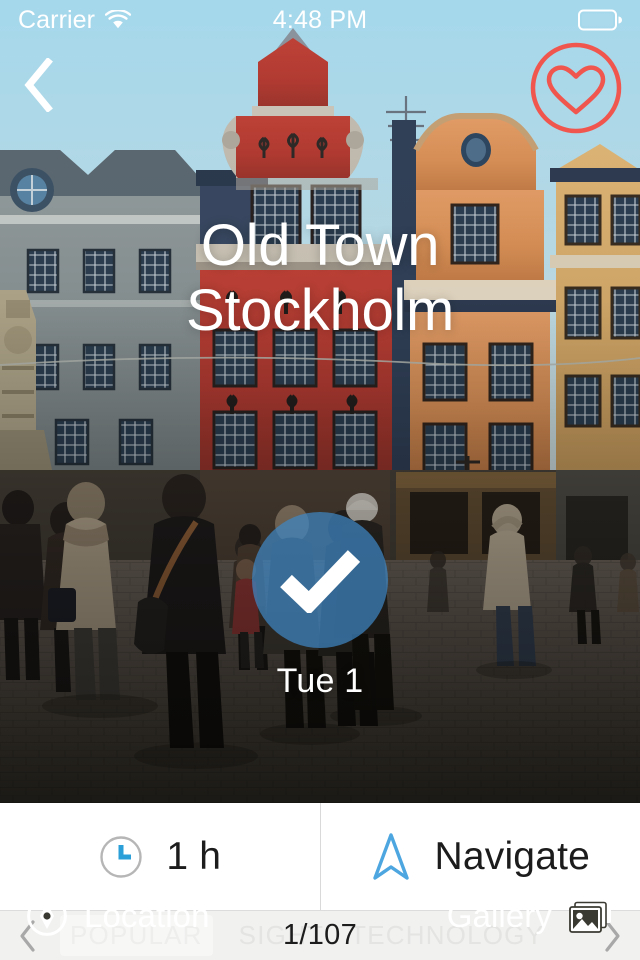  I want to click on heart-outline-icon, so click(576, 88).